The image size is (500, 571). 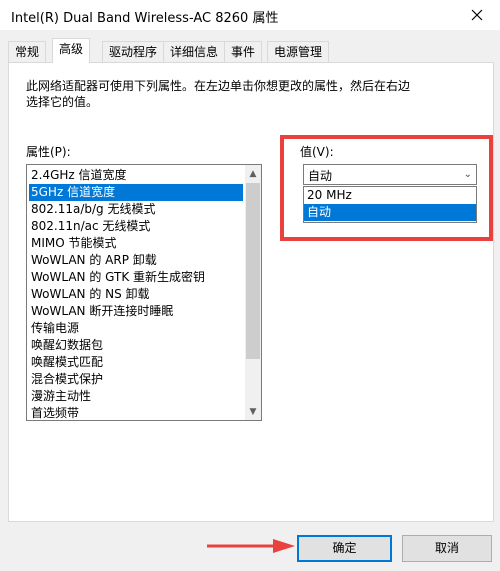 What do you see at coordinates (136, 328) in the screenshot?
I see `property-item: 传输电源` at bounding box center [136, 328].